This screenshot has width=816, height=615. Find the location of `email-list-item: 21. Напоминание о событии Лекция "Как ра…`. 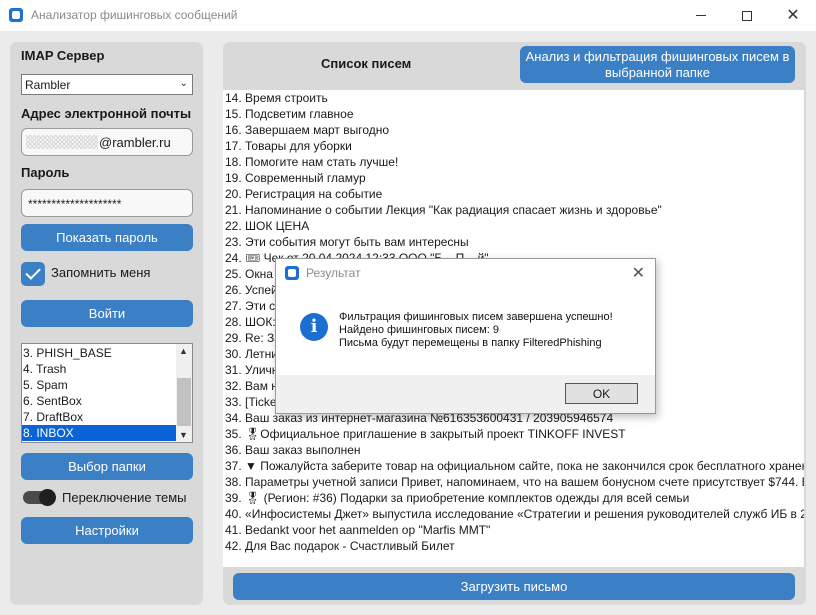

email-list-item: 21. Напоминание о событии Лекция "Как ра… is located at coordinates (513, 210).